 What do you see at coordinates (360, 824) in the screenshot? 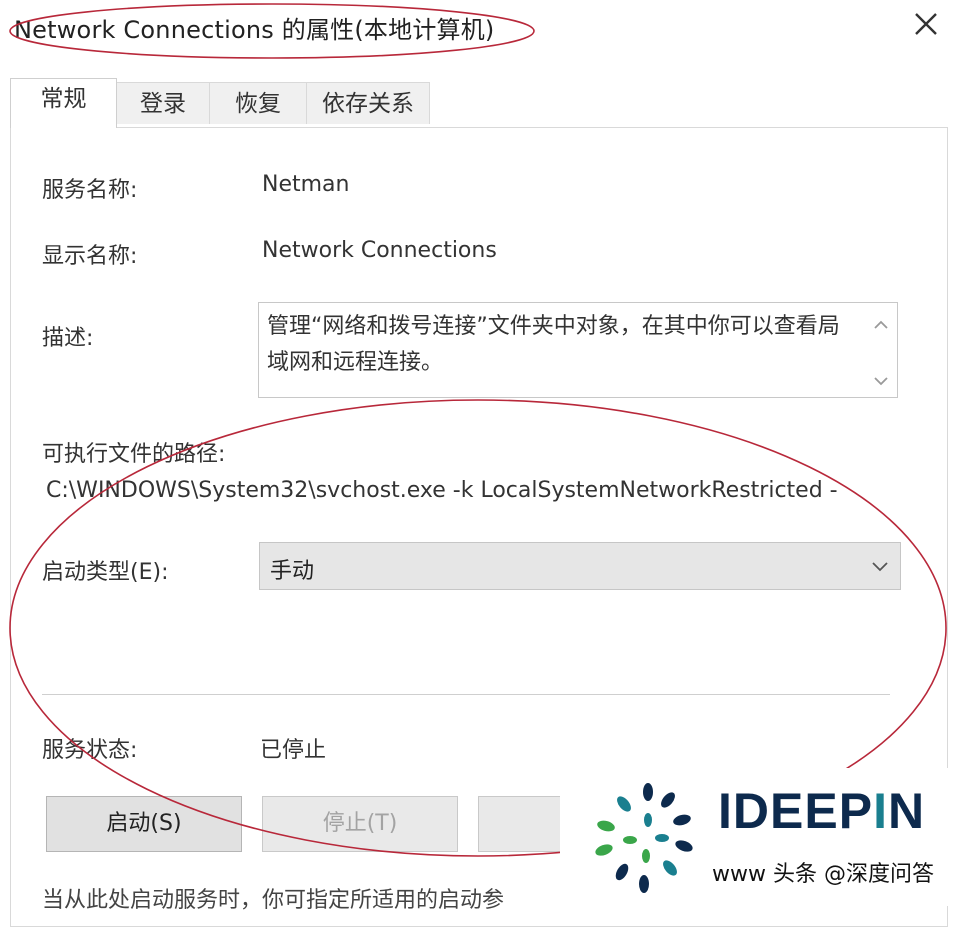
I see `stop-button: 停止(T)` at bounding box center [360, 824].